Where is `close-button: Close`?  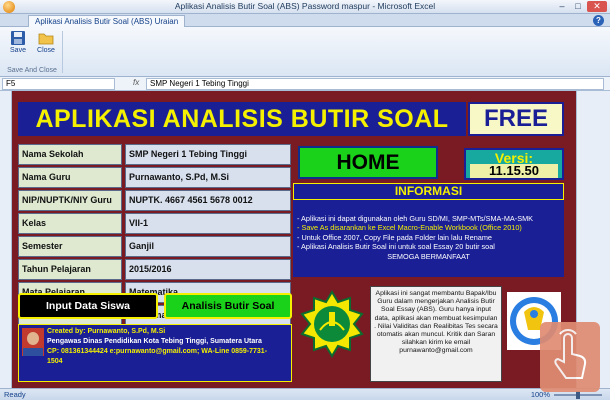
close-button: Close is located at coordinates (46, 42).